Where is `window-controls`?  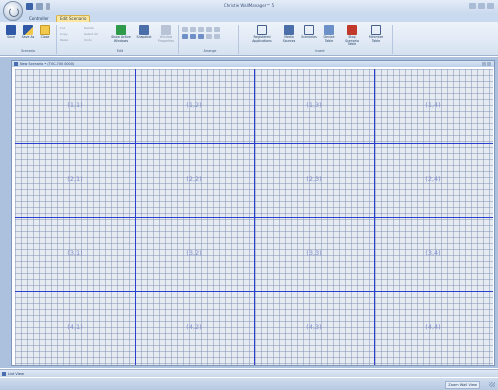
window-controls is located at coordinates (481, 6).